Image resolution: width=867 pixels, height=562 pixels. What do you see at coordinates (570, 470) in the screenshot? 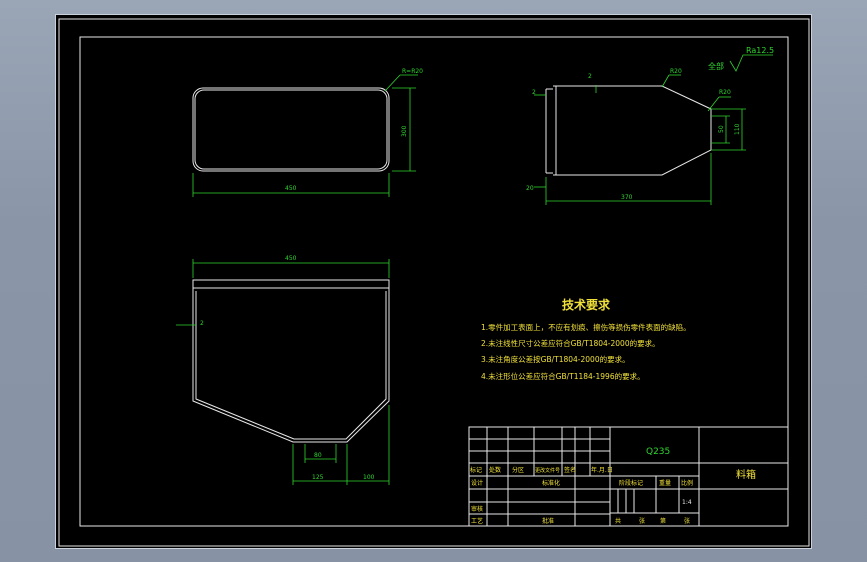
I see `hdr-sign: 签名` at bounding box center [570, 470].